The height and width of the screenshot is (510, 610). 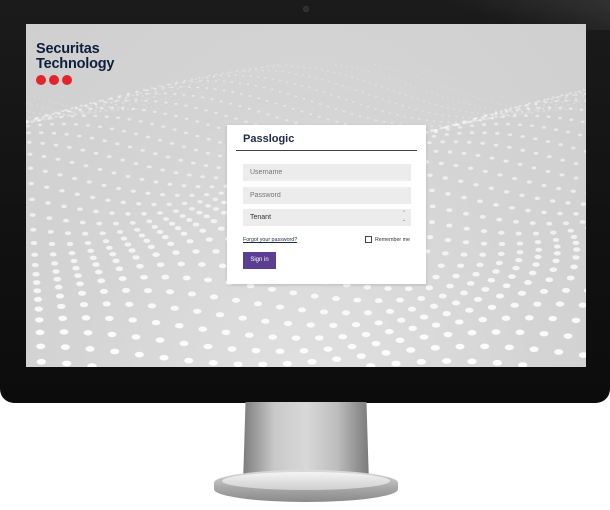 What do you see at coordinates (68, 49) in the screenshot?
I see `brand-name-line1: Securitas` at bounding box center [68, 49].